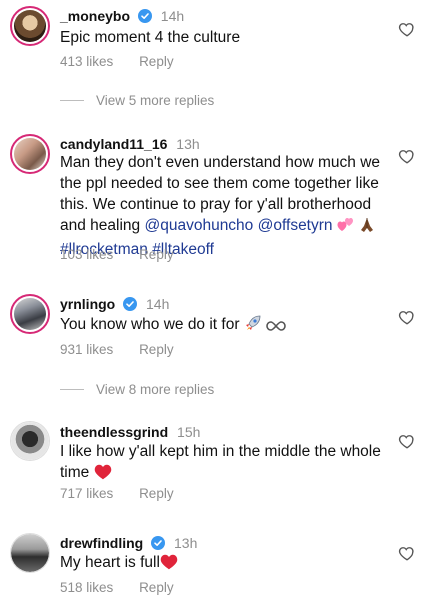 This screenshot has height=600, width=436. I want to click on comment-likes: 103 likes, so click(86, 254).